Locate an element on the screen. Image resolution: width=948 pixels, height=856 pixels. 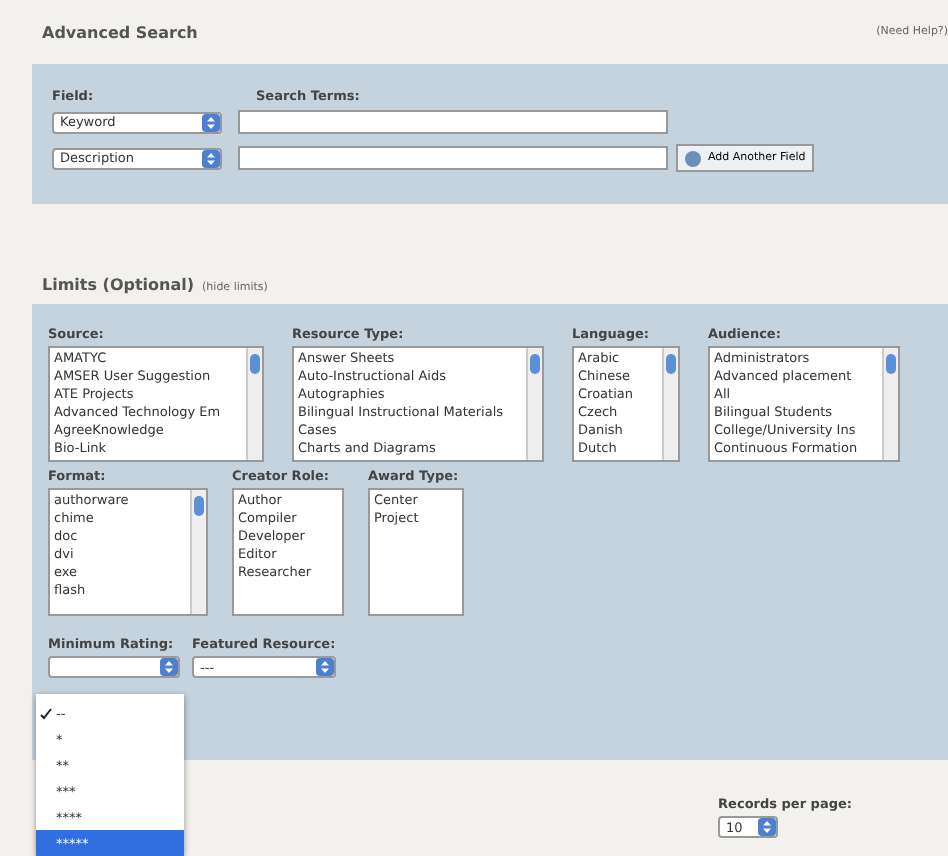
rating-select is located at coordinates (114, 667).